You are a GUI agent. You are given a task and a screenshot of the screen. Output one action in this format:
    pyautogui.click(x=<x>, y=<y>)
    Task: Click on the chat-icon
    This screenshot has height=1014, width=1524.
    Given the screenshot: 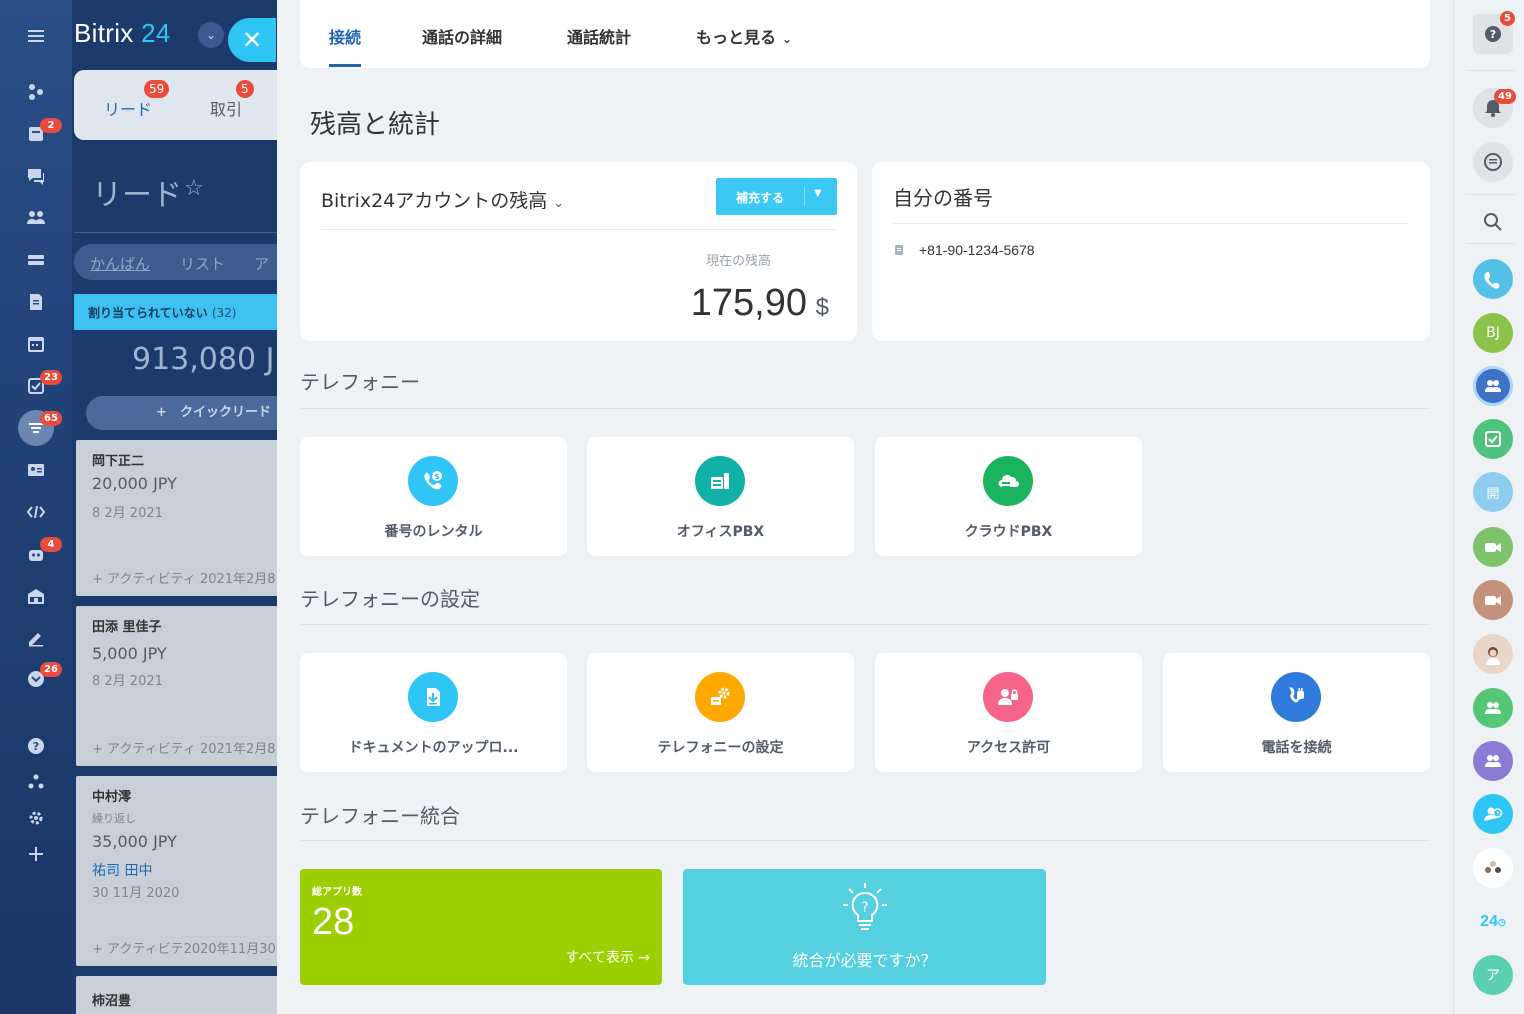 What is the action you would take?
    pyautogui.click(x=36, y=176)
    